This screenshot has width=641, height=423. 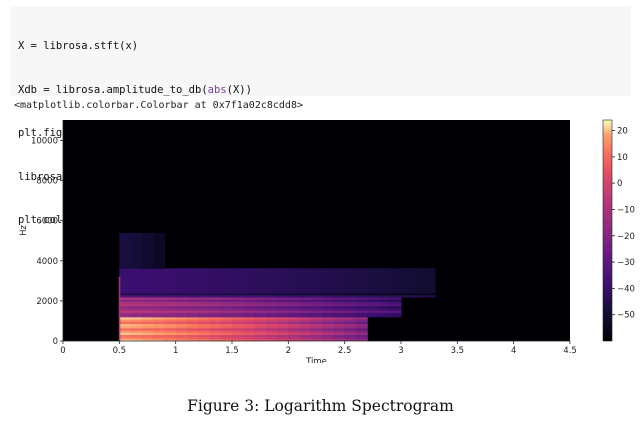 I want to click on y-tick-label: 6000, so click(x=47, y=222).